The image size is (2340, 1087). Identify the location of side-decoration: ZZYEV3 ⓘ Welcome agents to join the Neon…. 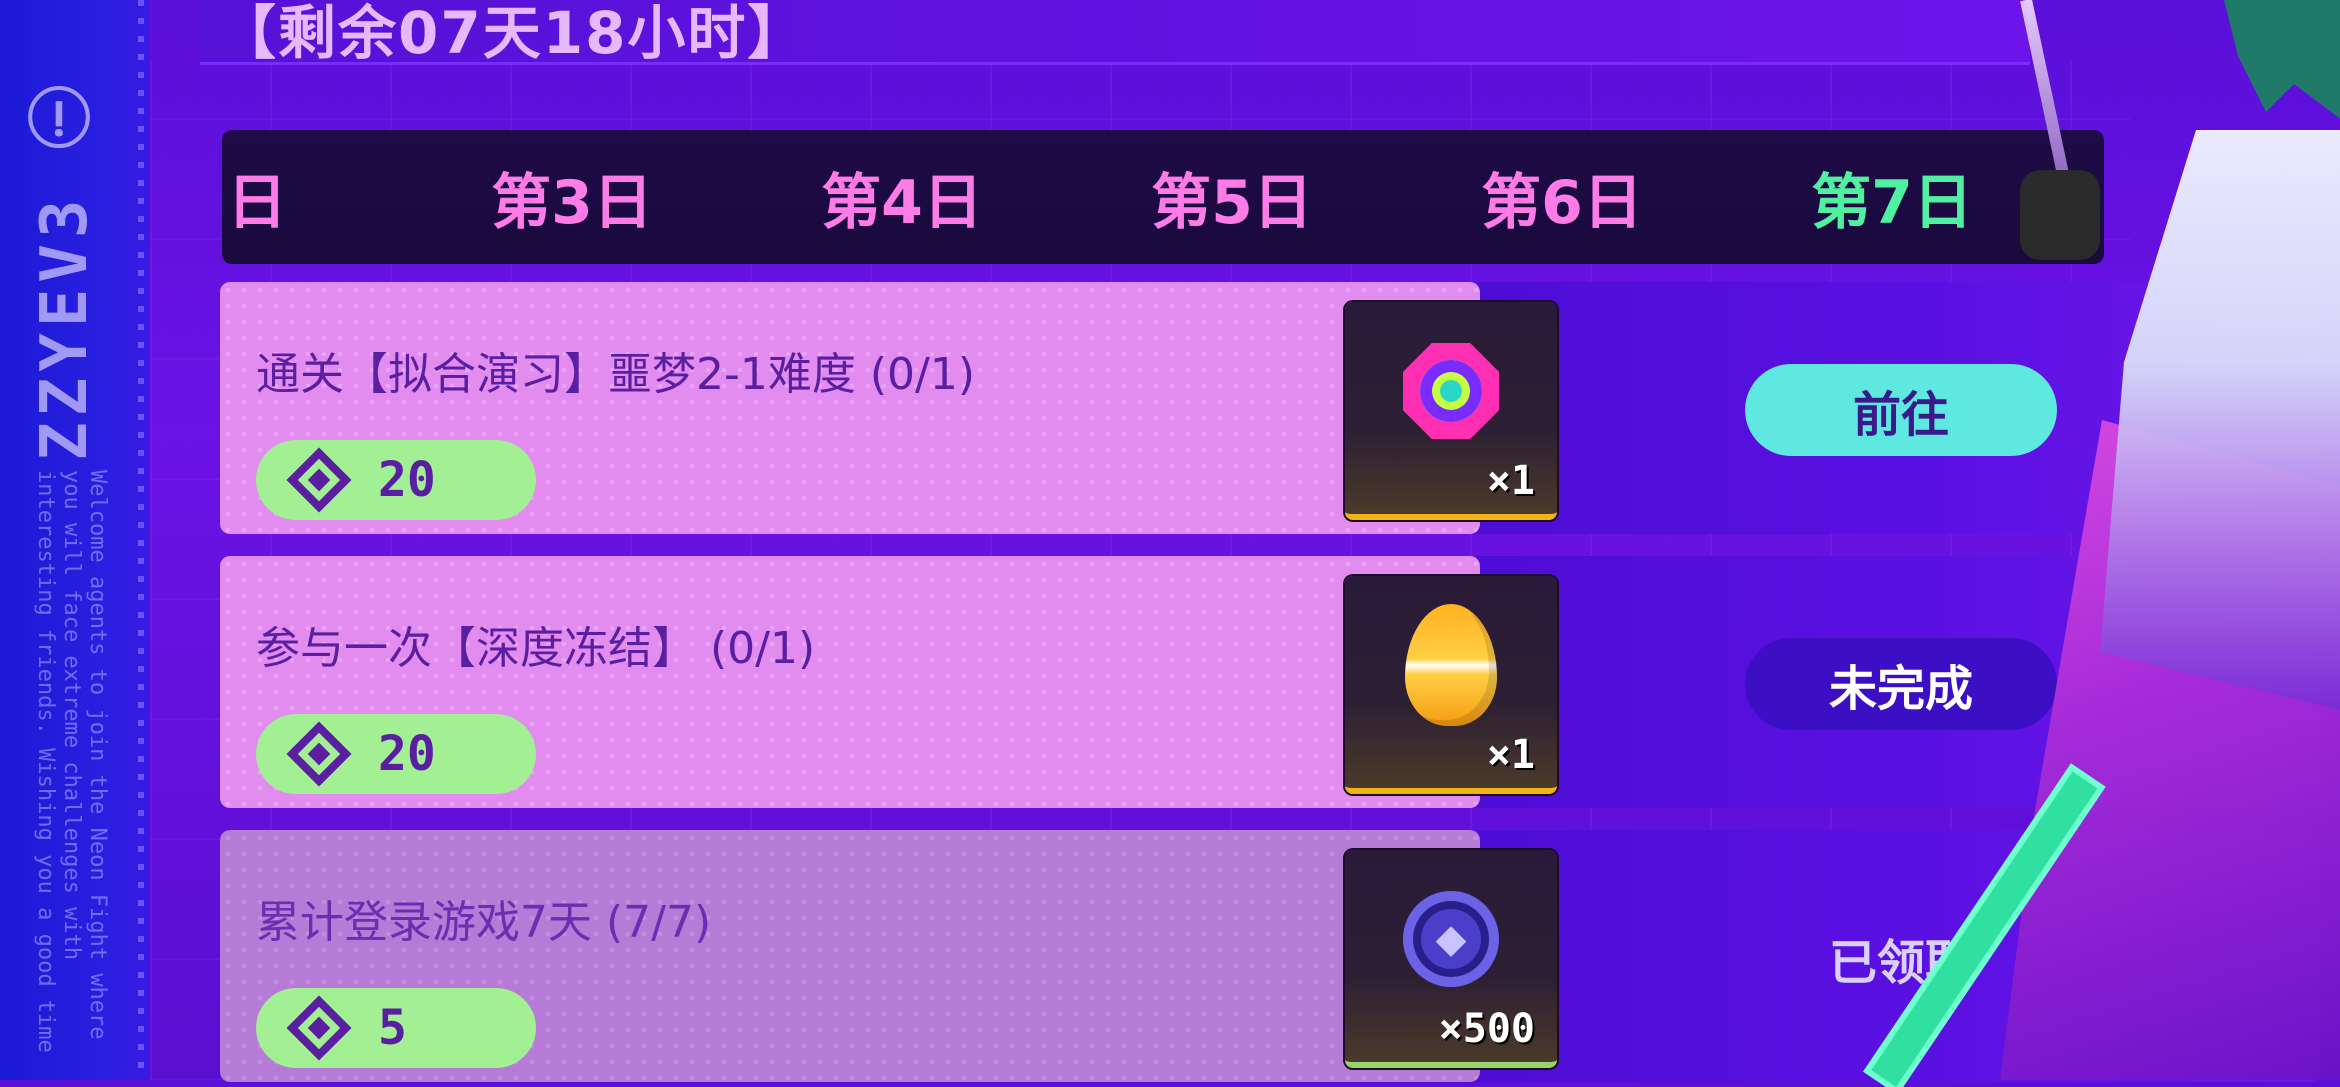
(75, 540).